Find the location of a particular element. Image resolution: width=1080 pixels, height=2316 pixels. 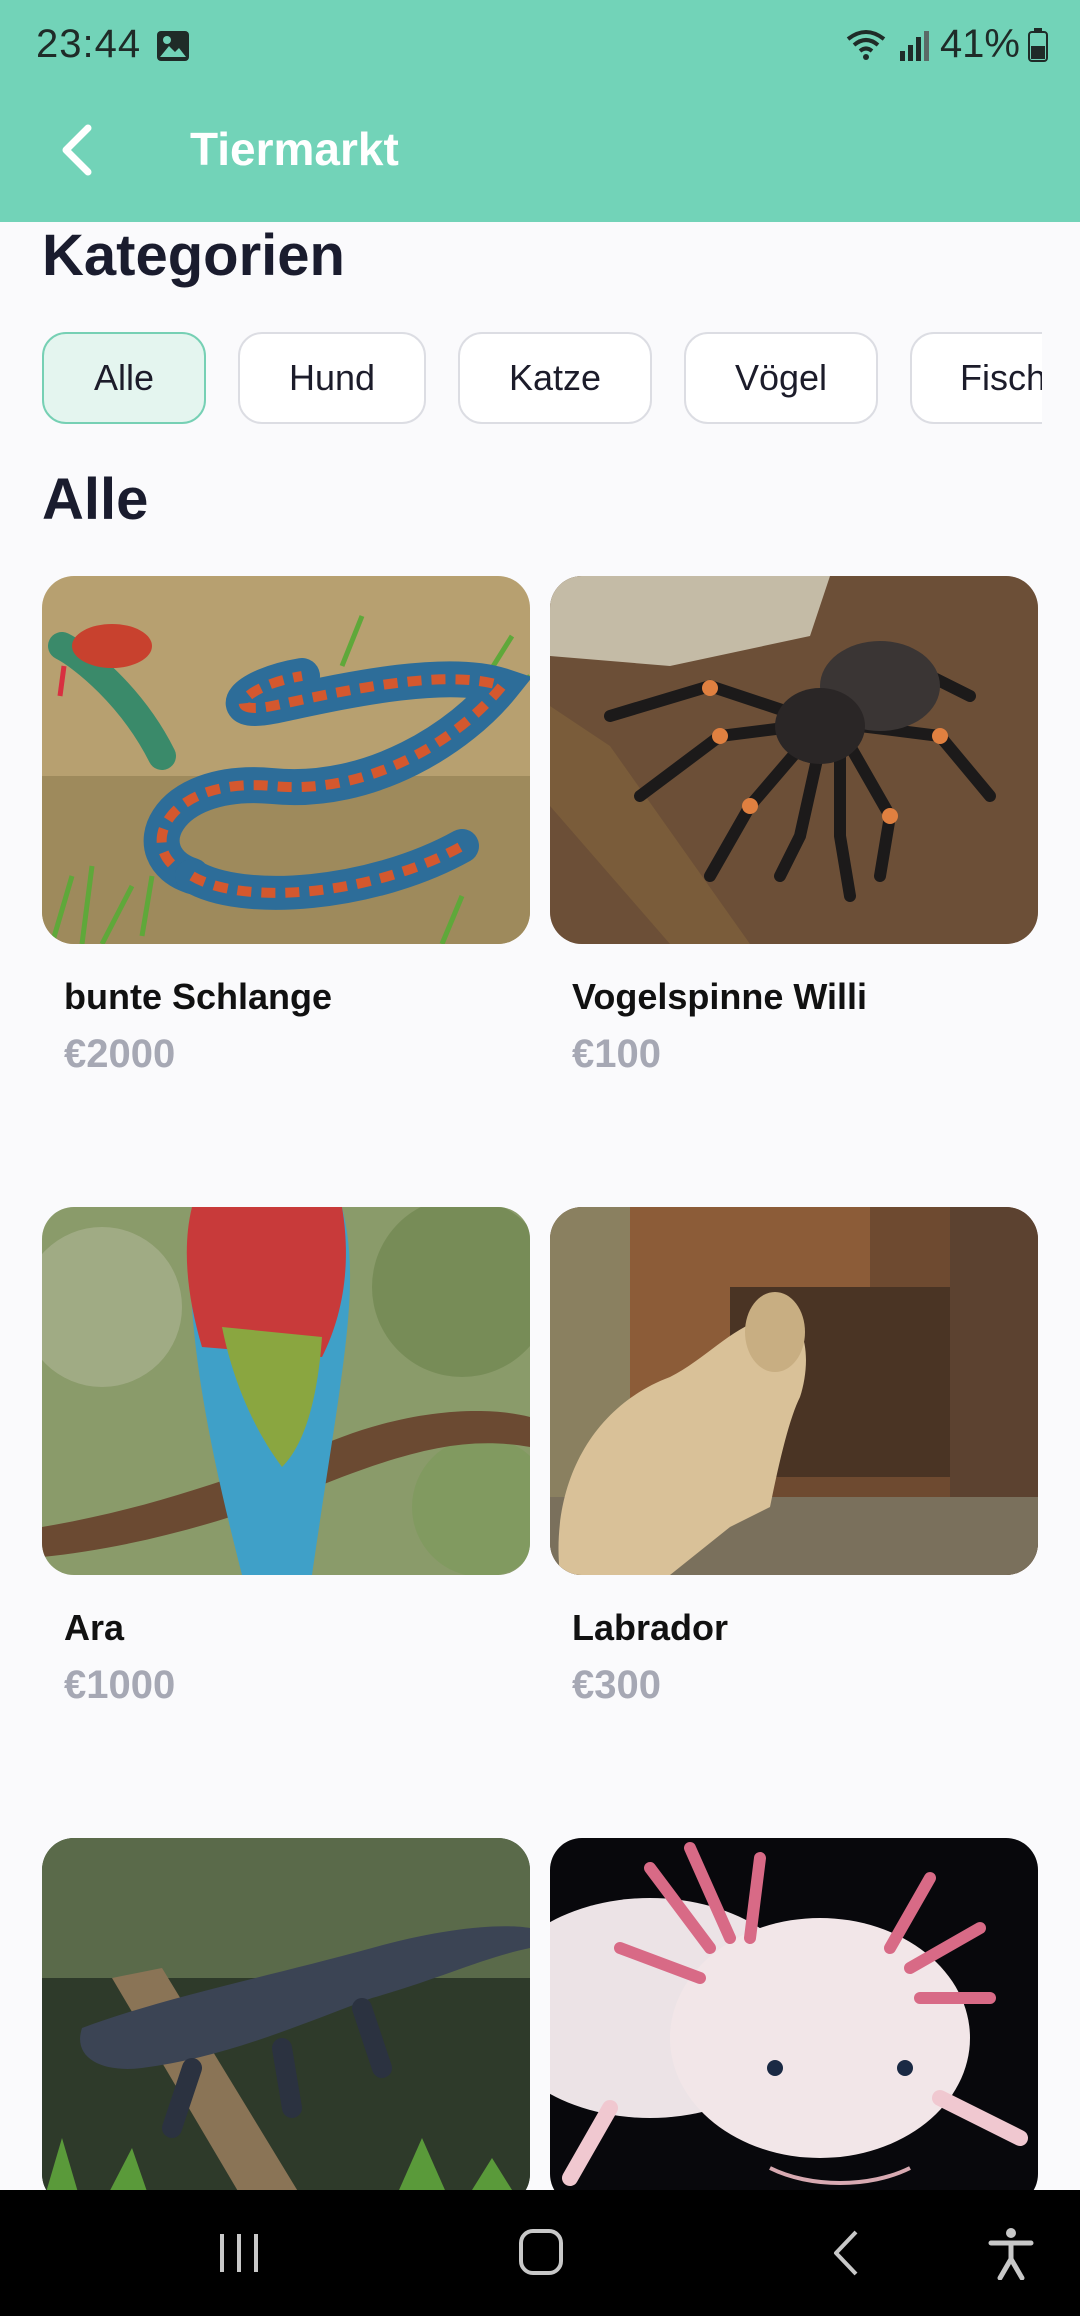

battery-percent: 41% is located at coordinates (979, 44).